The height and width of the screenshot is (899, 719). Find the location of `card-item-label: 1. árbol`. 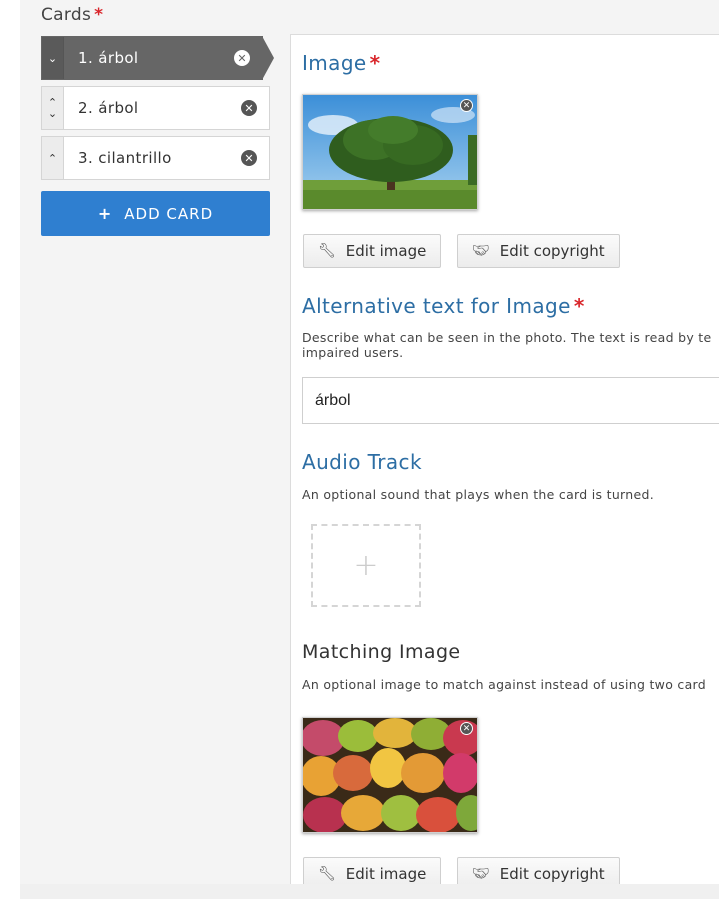

card-item-label: 1. árbol is located at coordinates (108, 58).